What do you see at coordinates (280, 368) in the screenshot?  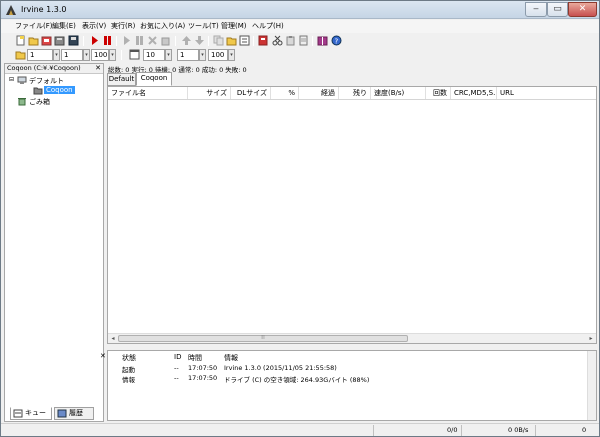 I see `log-row-info: Irvine 1.3.0 (2015/11/05 21:55:58)` at bounding box center [280, 368].